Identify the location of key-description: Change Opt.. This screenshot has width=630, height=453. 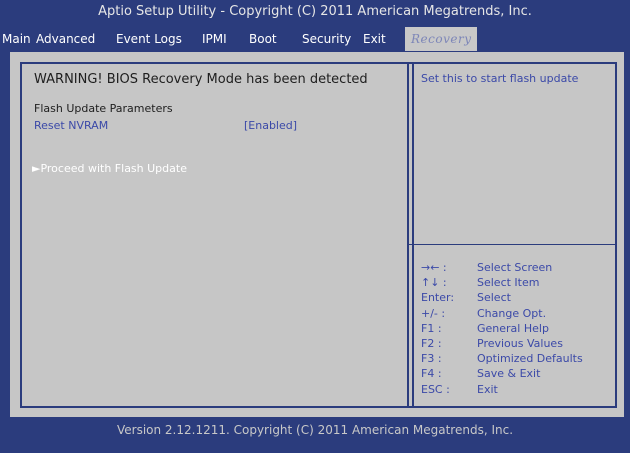
(512, 313).